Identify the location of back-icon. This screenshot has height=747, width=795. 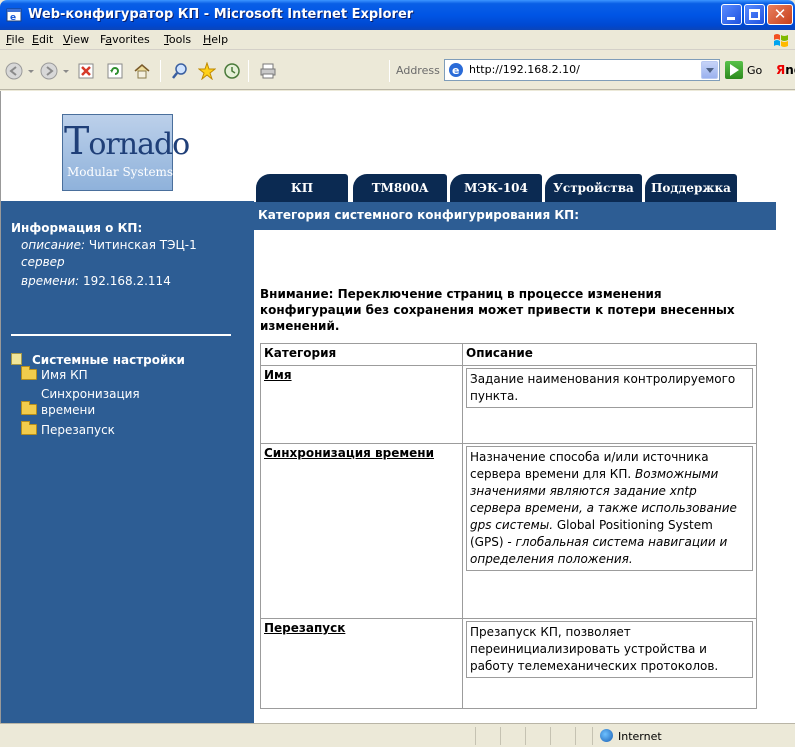
(14, 71).